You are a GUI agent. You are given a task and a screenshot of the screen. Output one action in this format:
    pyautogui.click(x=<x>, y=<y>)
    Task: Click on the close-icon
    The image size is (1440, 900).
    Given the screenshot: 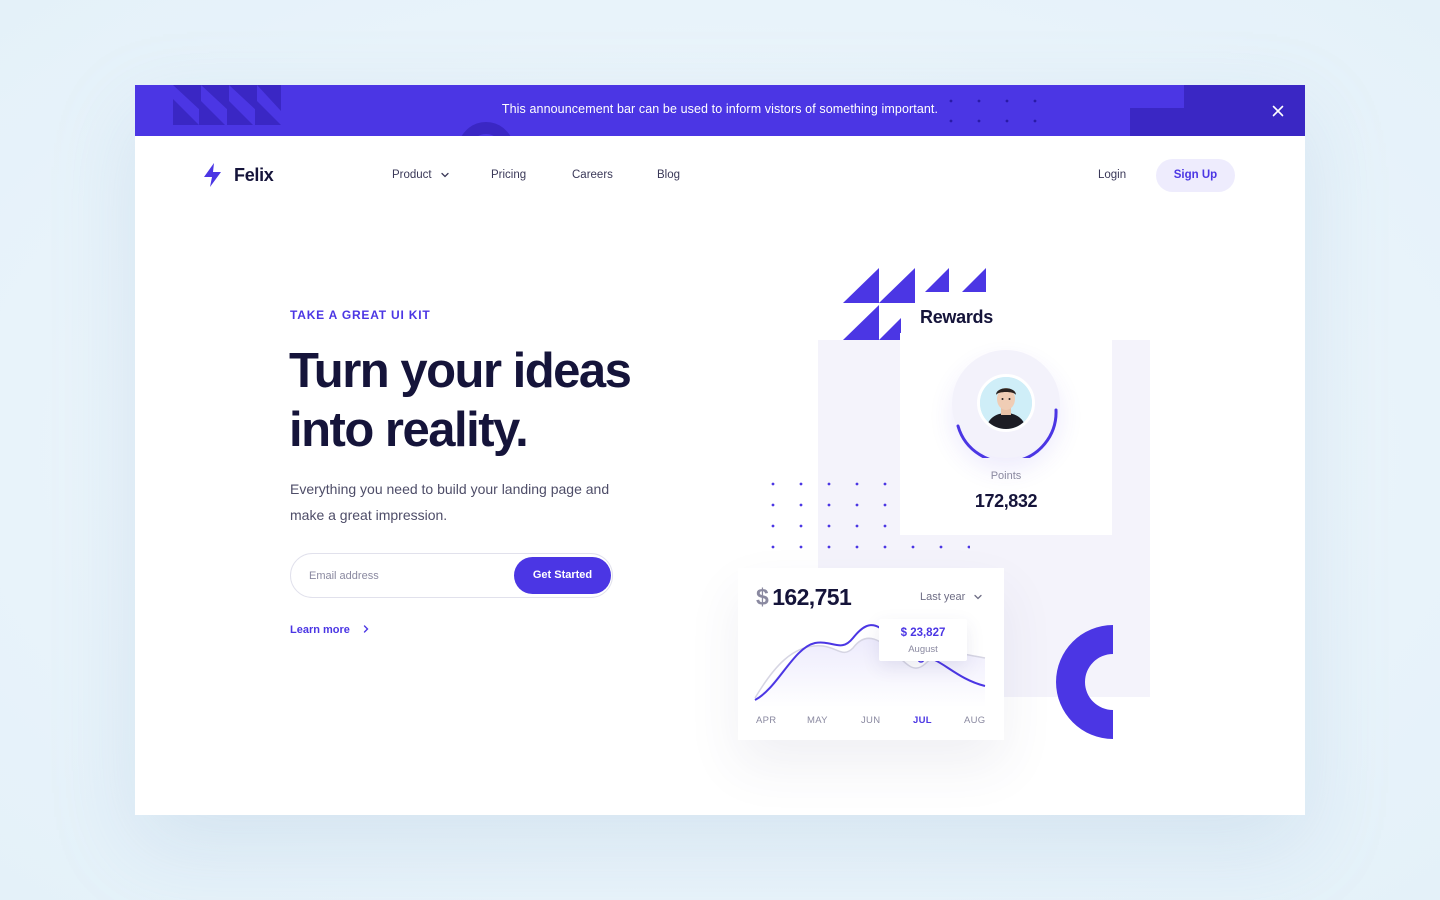 What is the action you would take?
    pyautogui.click(x=1278, y=111)
    